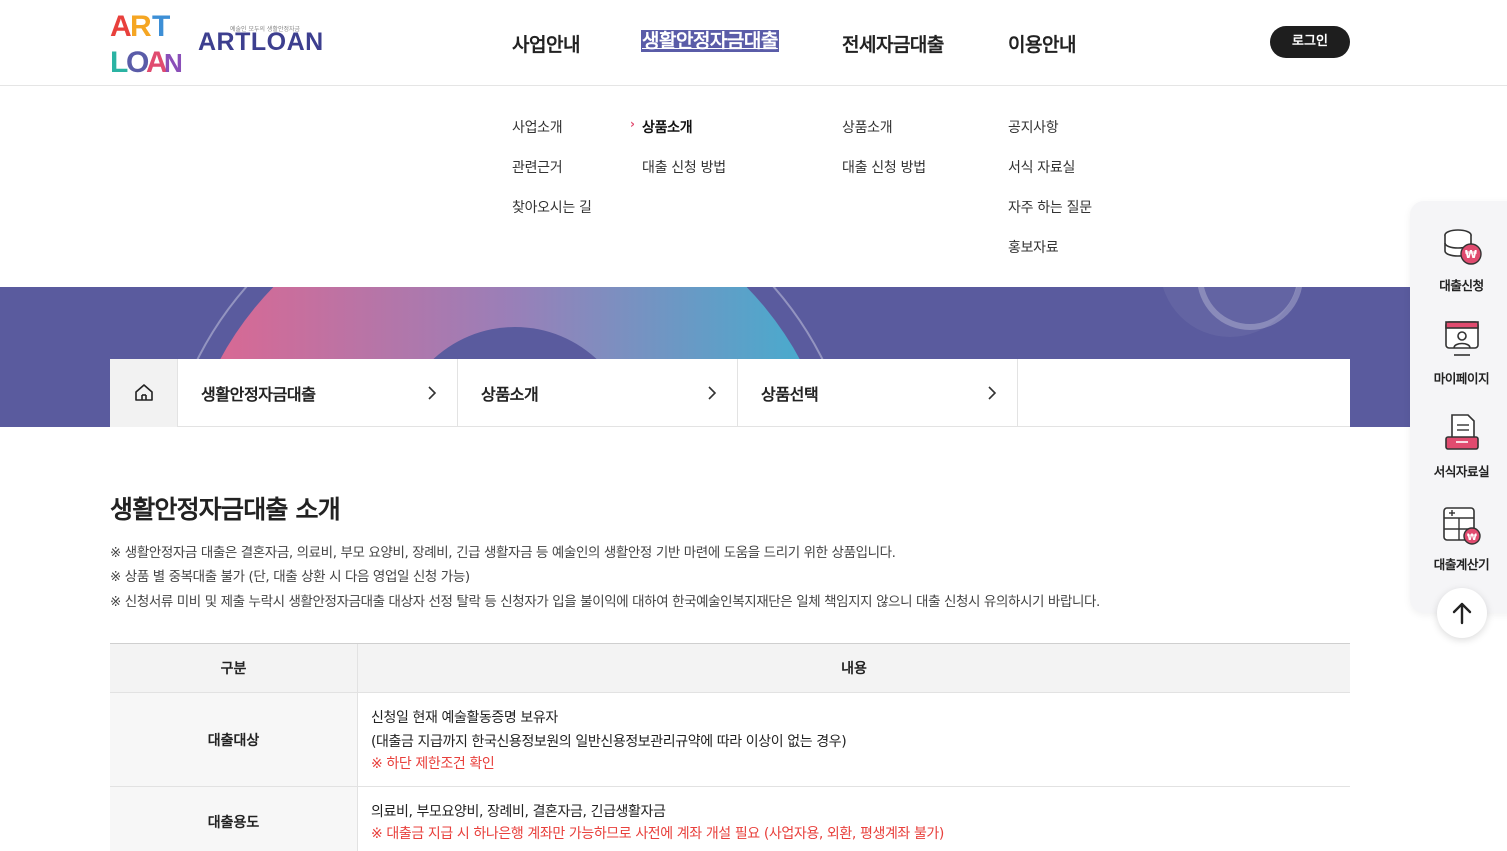 This screenshot has height=851, width=1507. Describe the element at coordinates (878, 393) in the screenshot. I see `breadcrumb-depth3: 상품선택` at that location.